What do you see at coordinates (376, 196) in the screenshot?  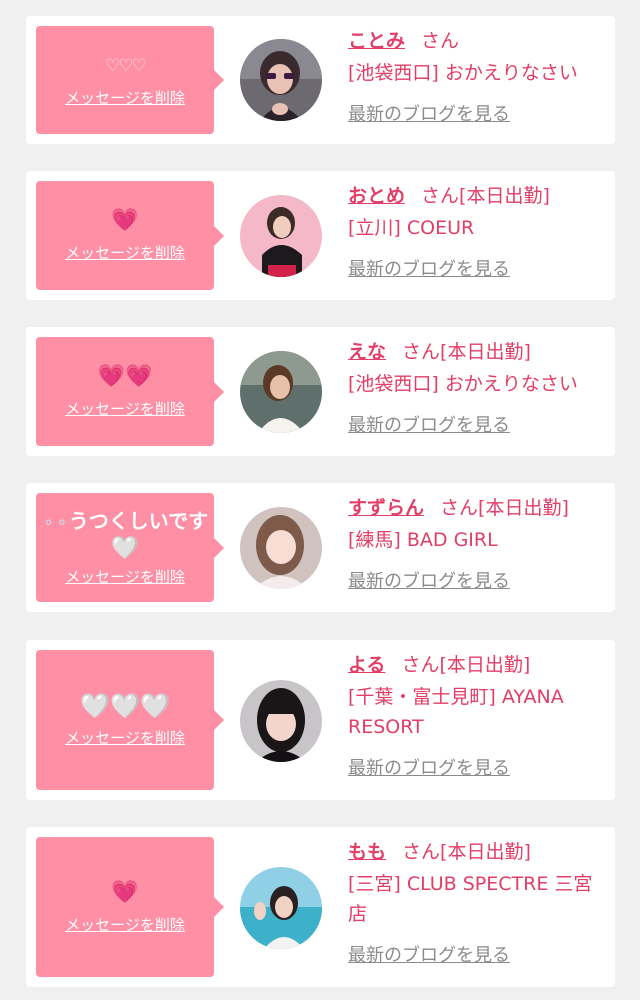 I see `sender-name-link: おとめ` at bounding box center [376, 196].